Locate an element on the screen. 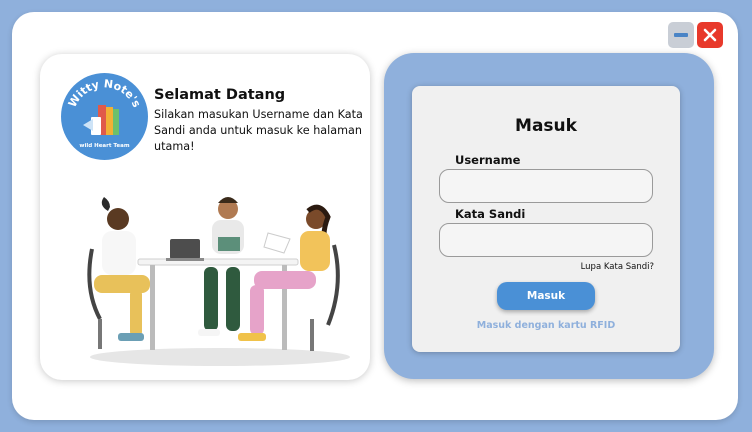 This screenshot has height=432, width=752. team-illustration is located at coordinates (218, 281).